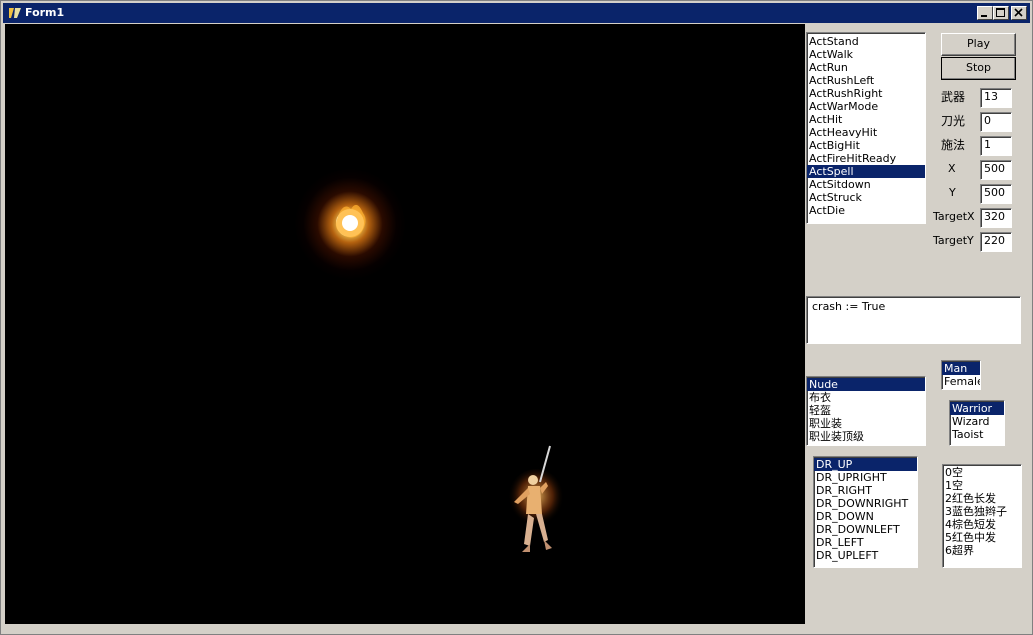  I want to click on title-bar: Form1, so click(516, 13).